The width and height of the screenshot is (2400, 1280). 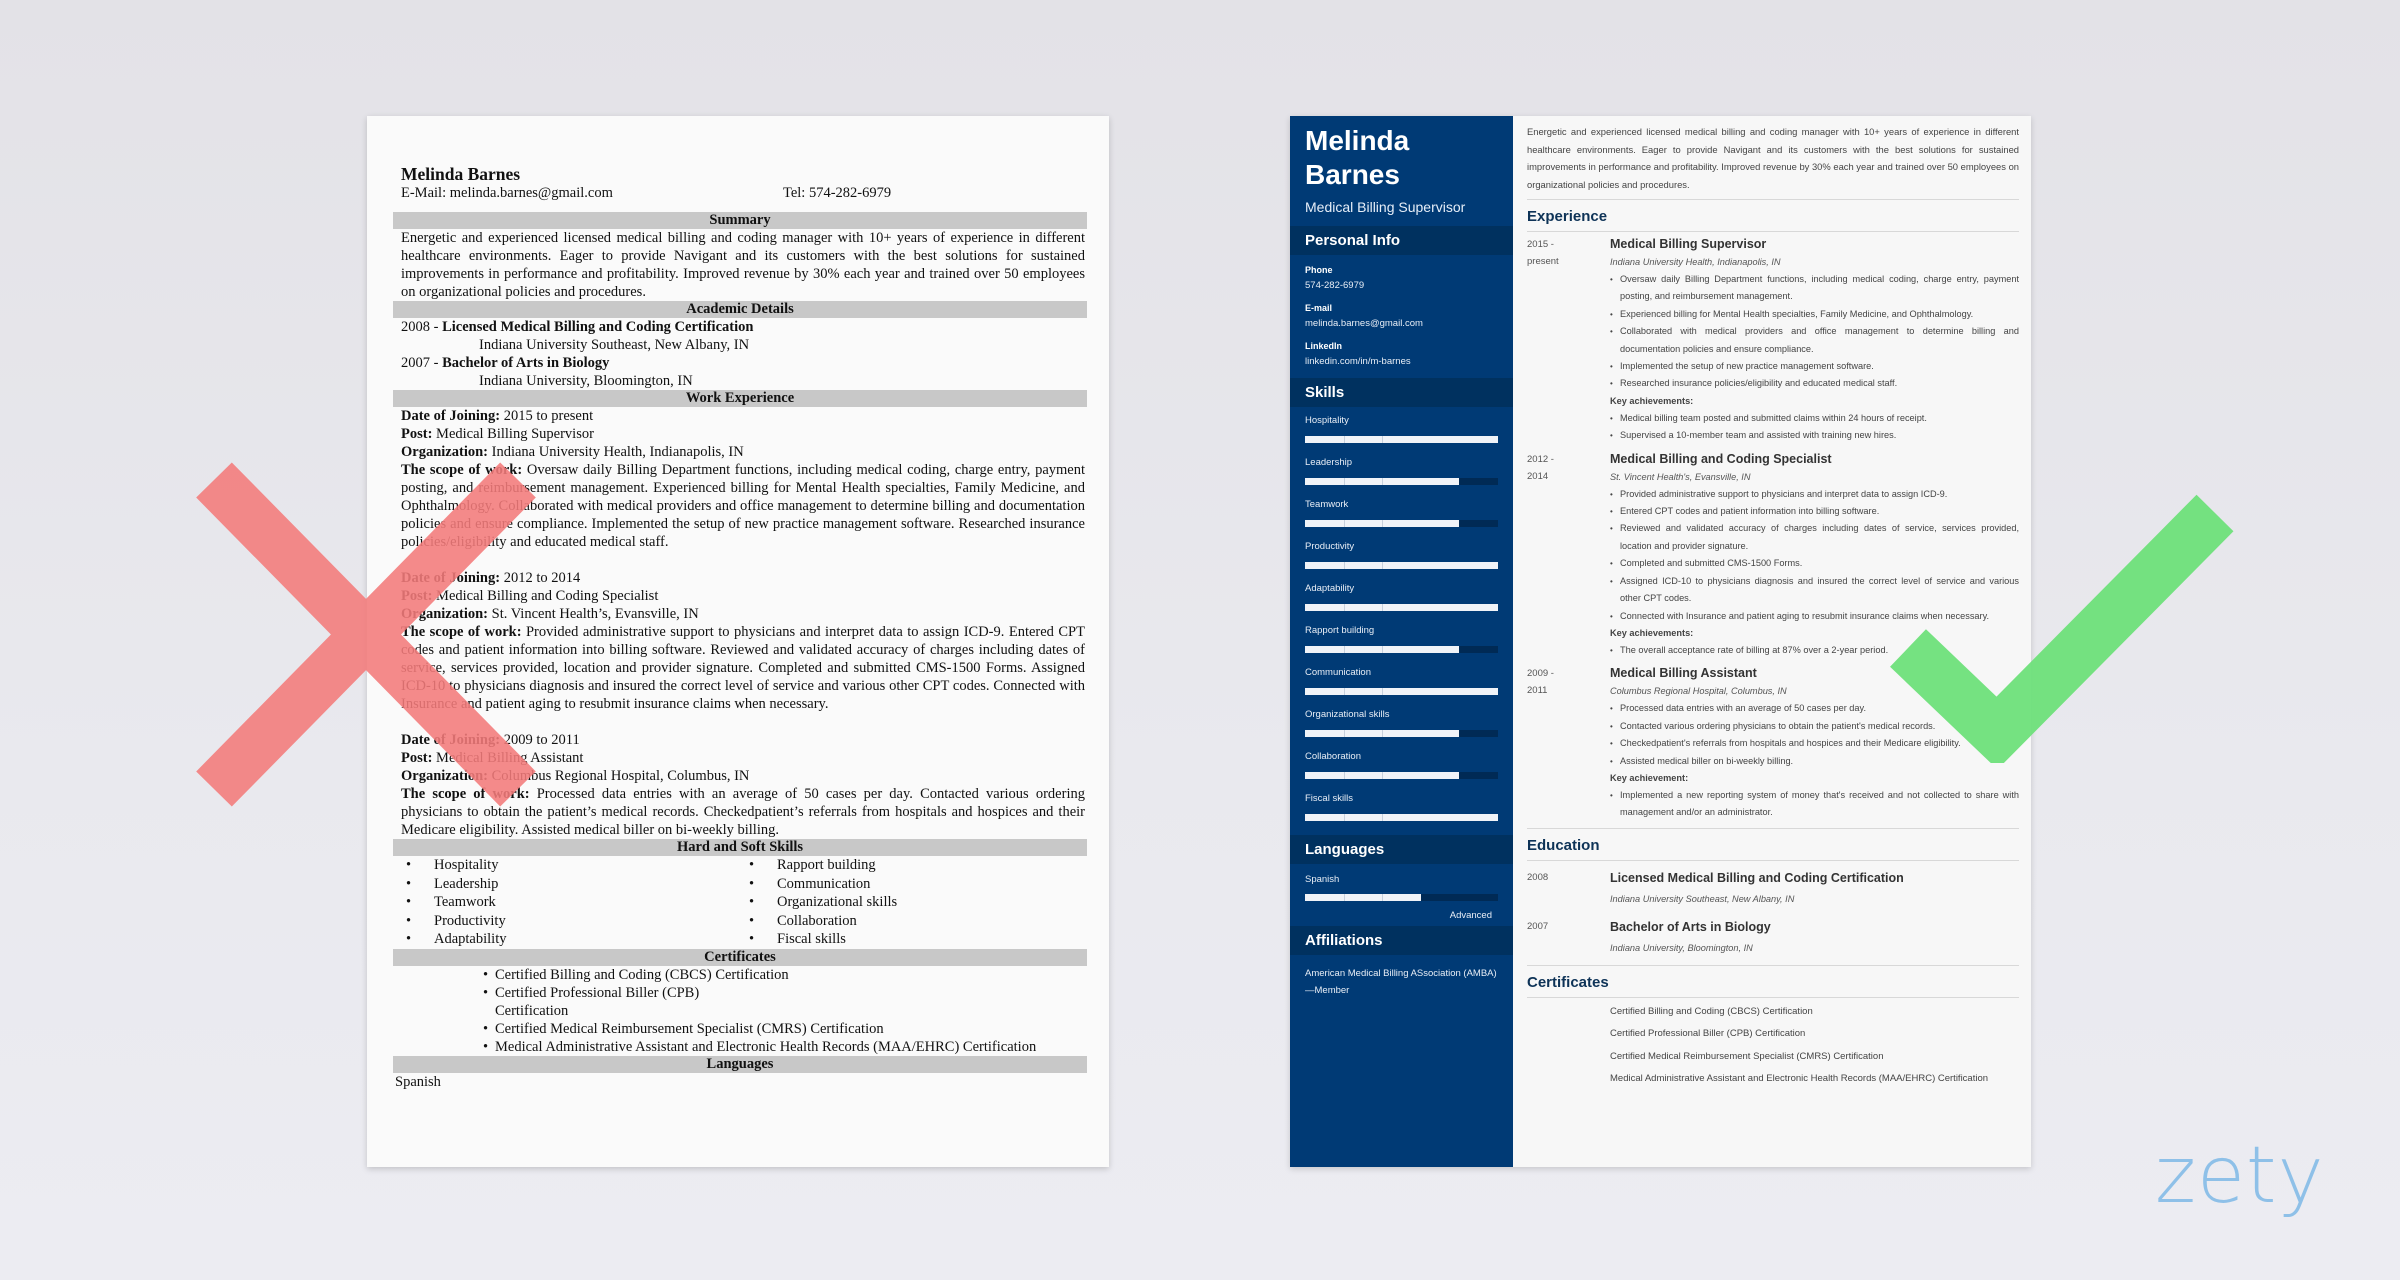 What do you see at coordinates (1543, 253) in the screenshot?
I see `job-date: 2015 - present` at bounding box center [1543, 253].